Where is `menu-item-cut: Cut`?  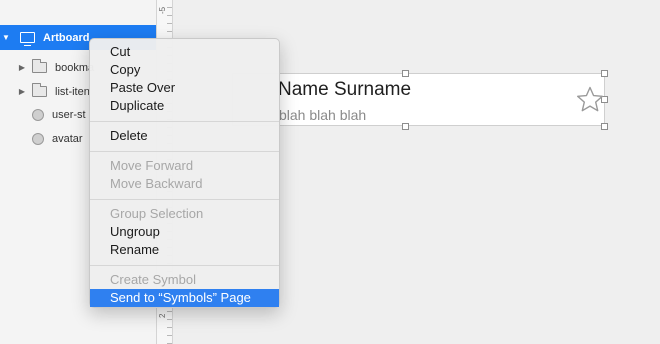 menu-item-cut: Cut is located at coordinates (184, 52).